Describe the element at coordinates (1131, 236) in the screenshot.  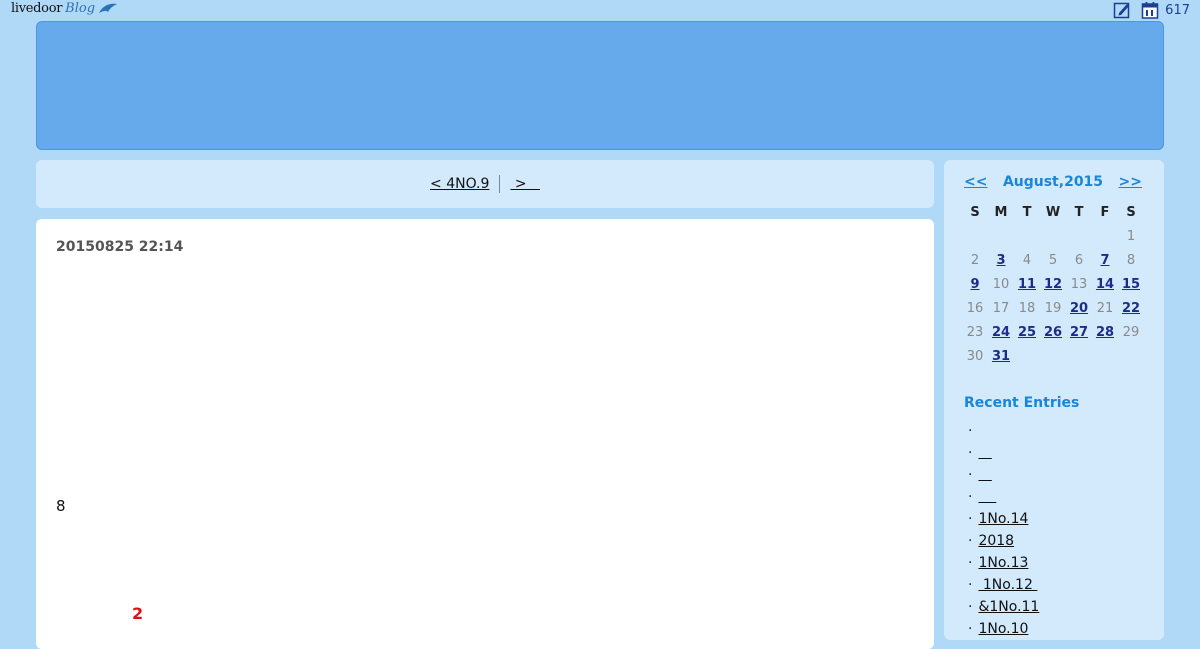
I see `calendar-day: 1` at that location.